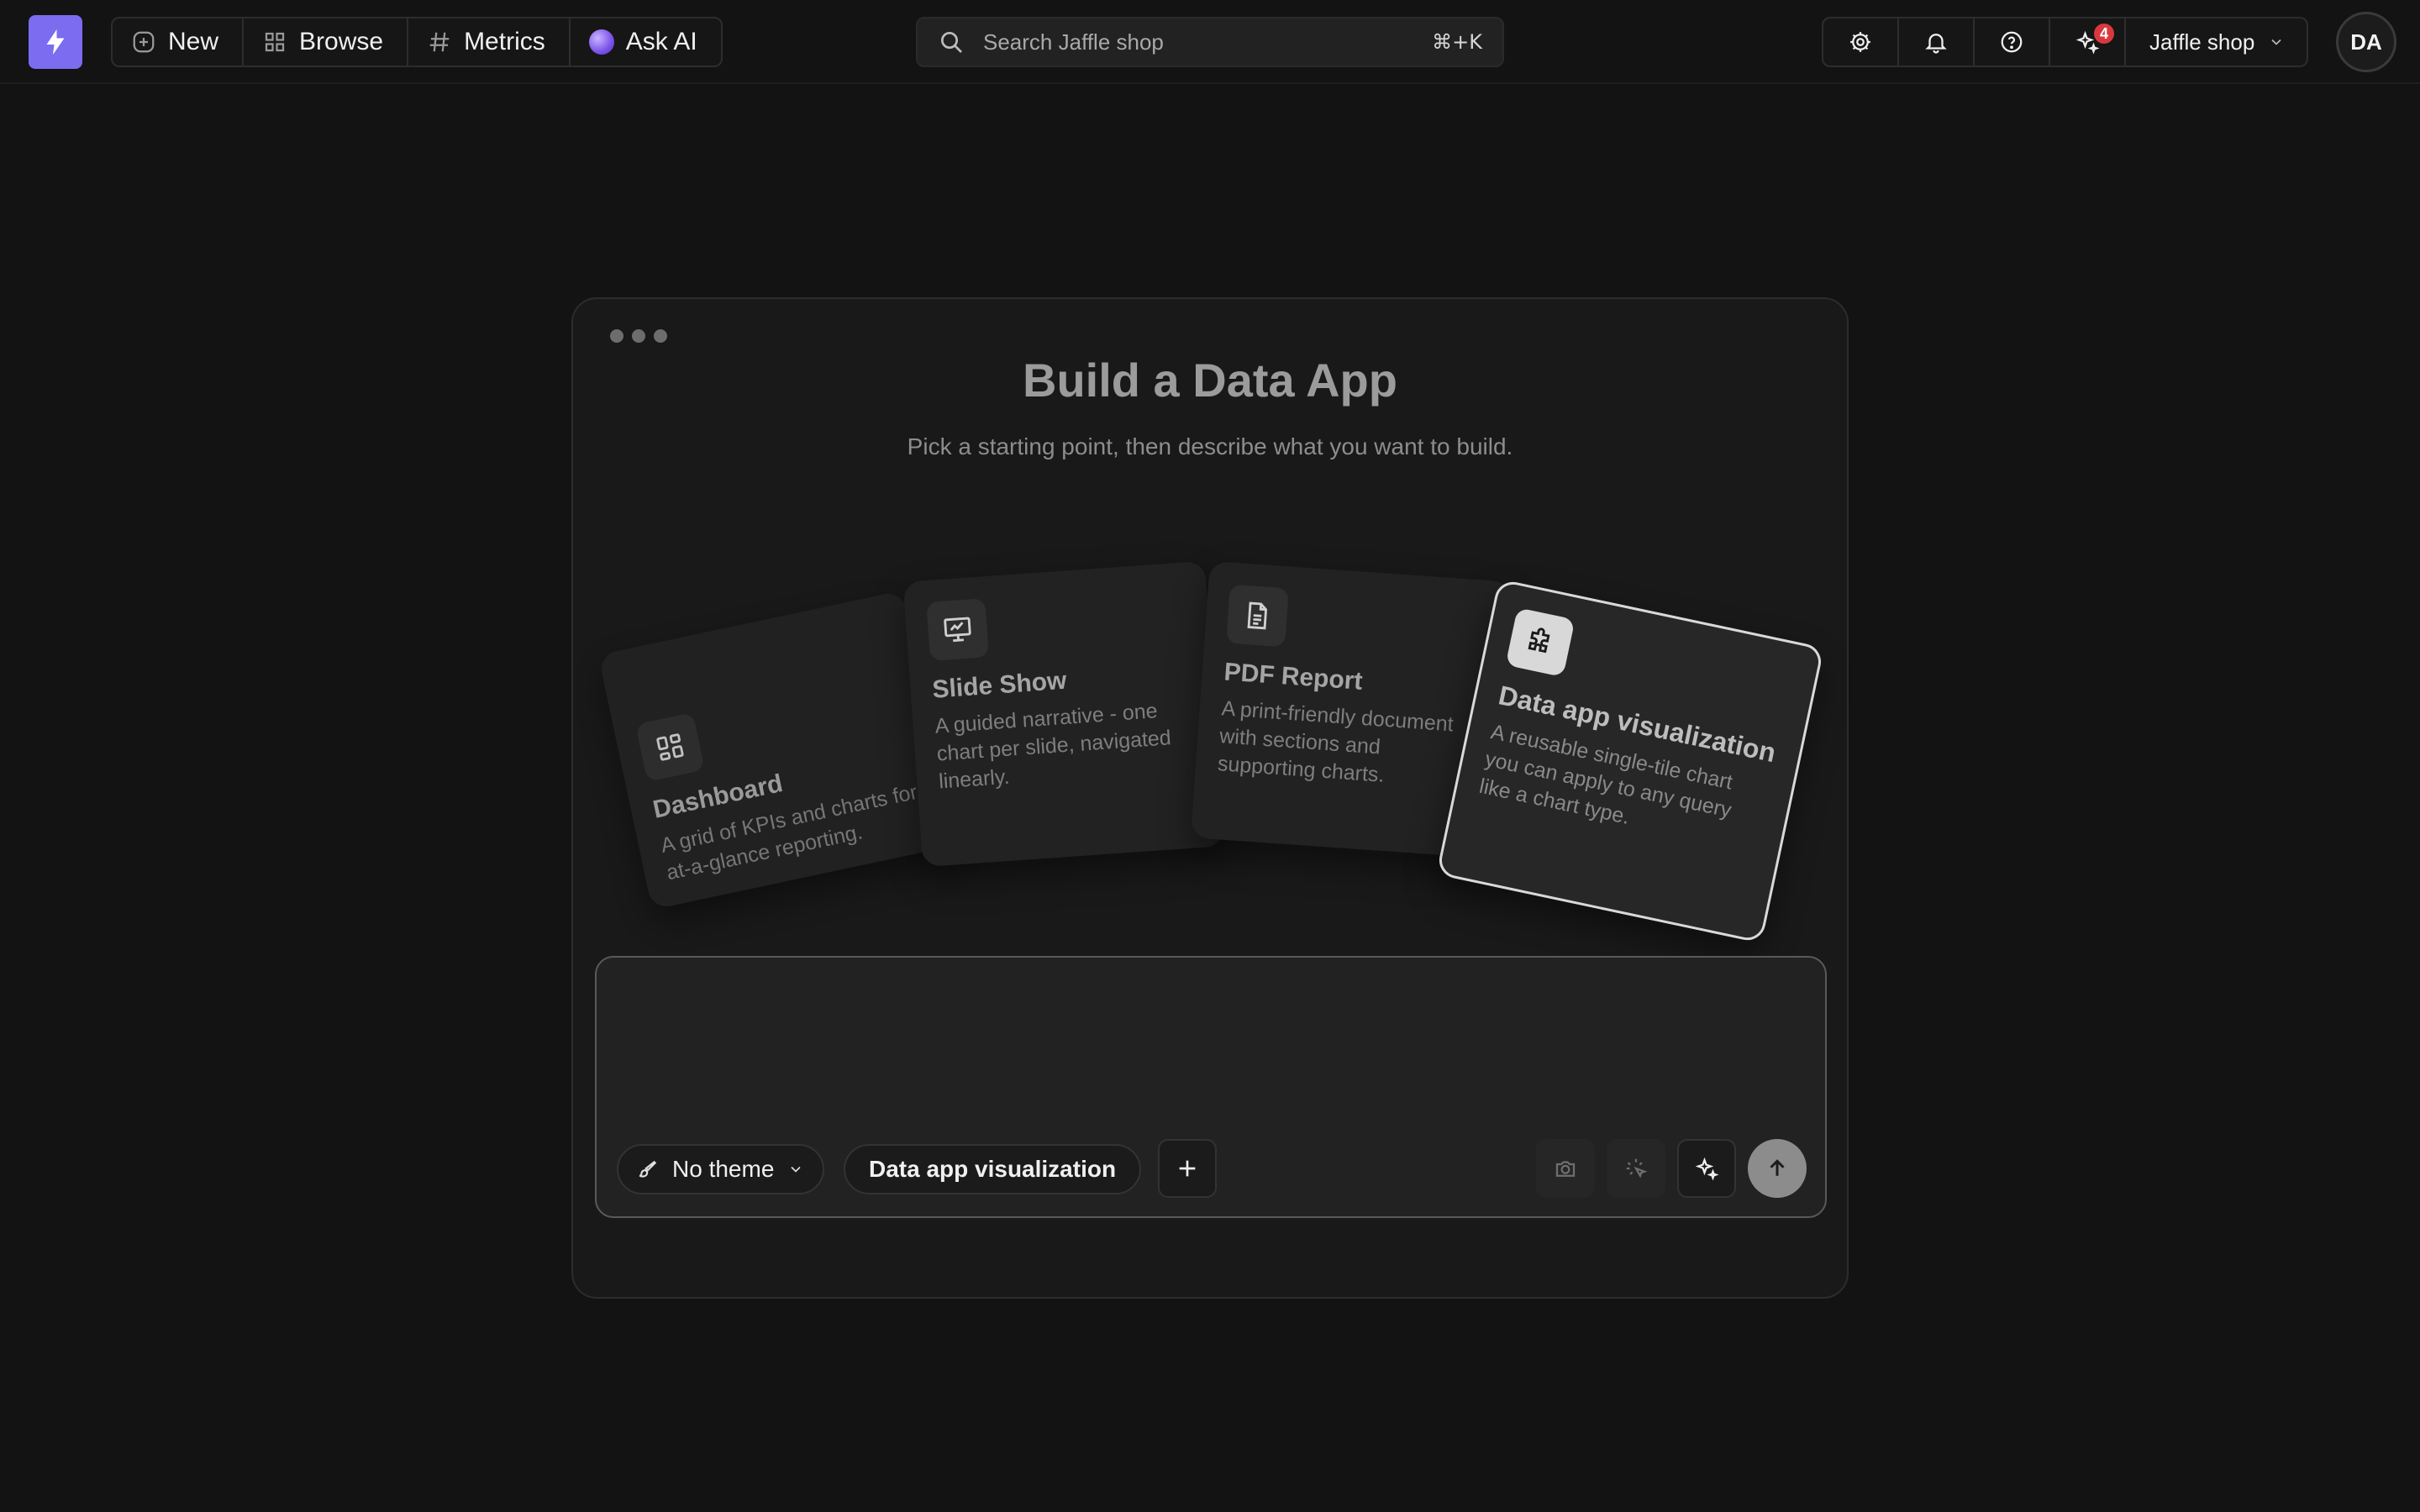  I want to click on brush-icon, so click(648, 1169).